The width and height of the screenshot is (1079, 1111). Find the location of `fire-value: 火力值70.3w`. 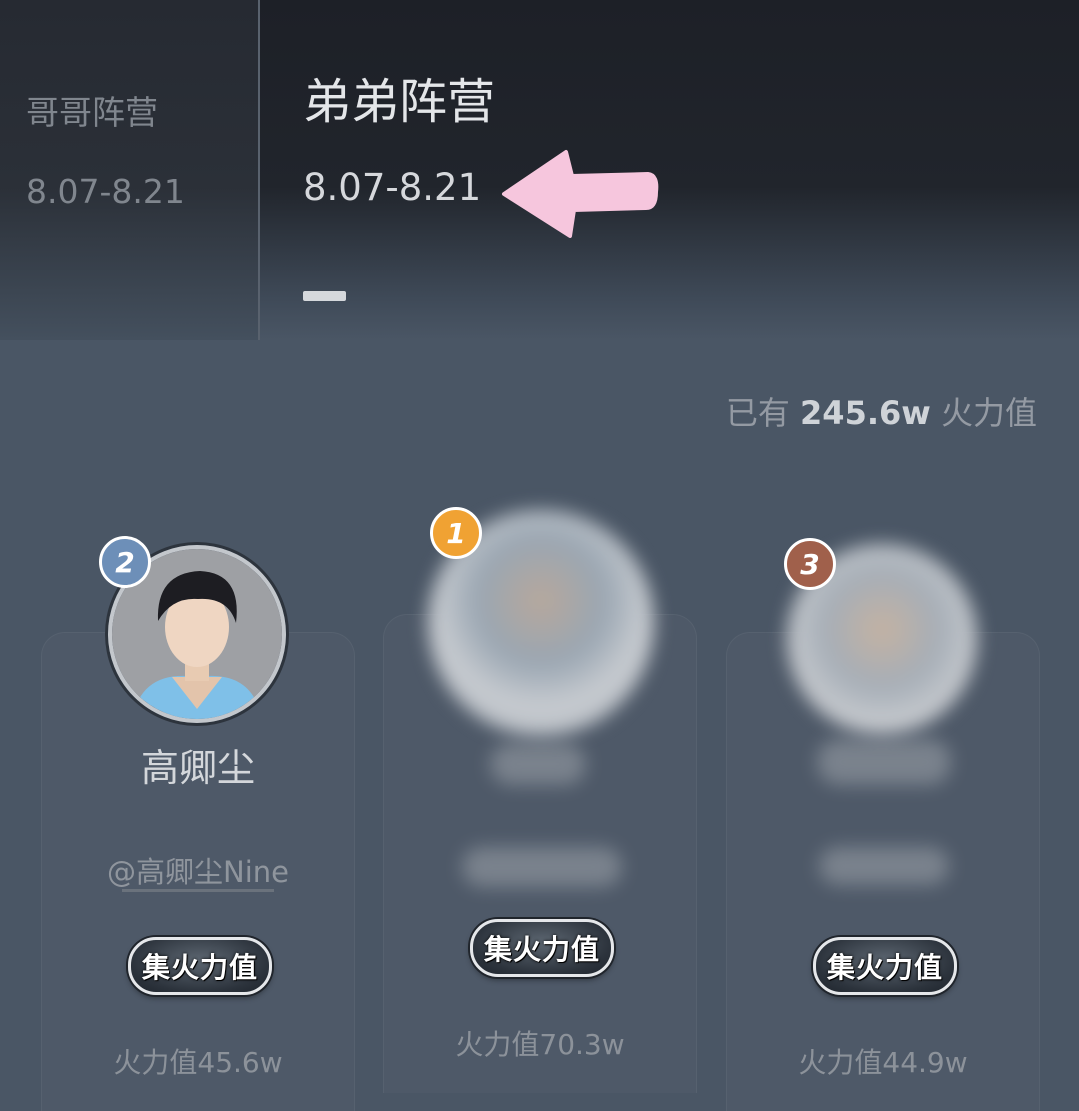

fire-value: 火力值70.3w is located at coordinates (540, 1044).